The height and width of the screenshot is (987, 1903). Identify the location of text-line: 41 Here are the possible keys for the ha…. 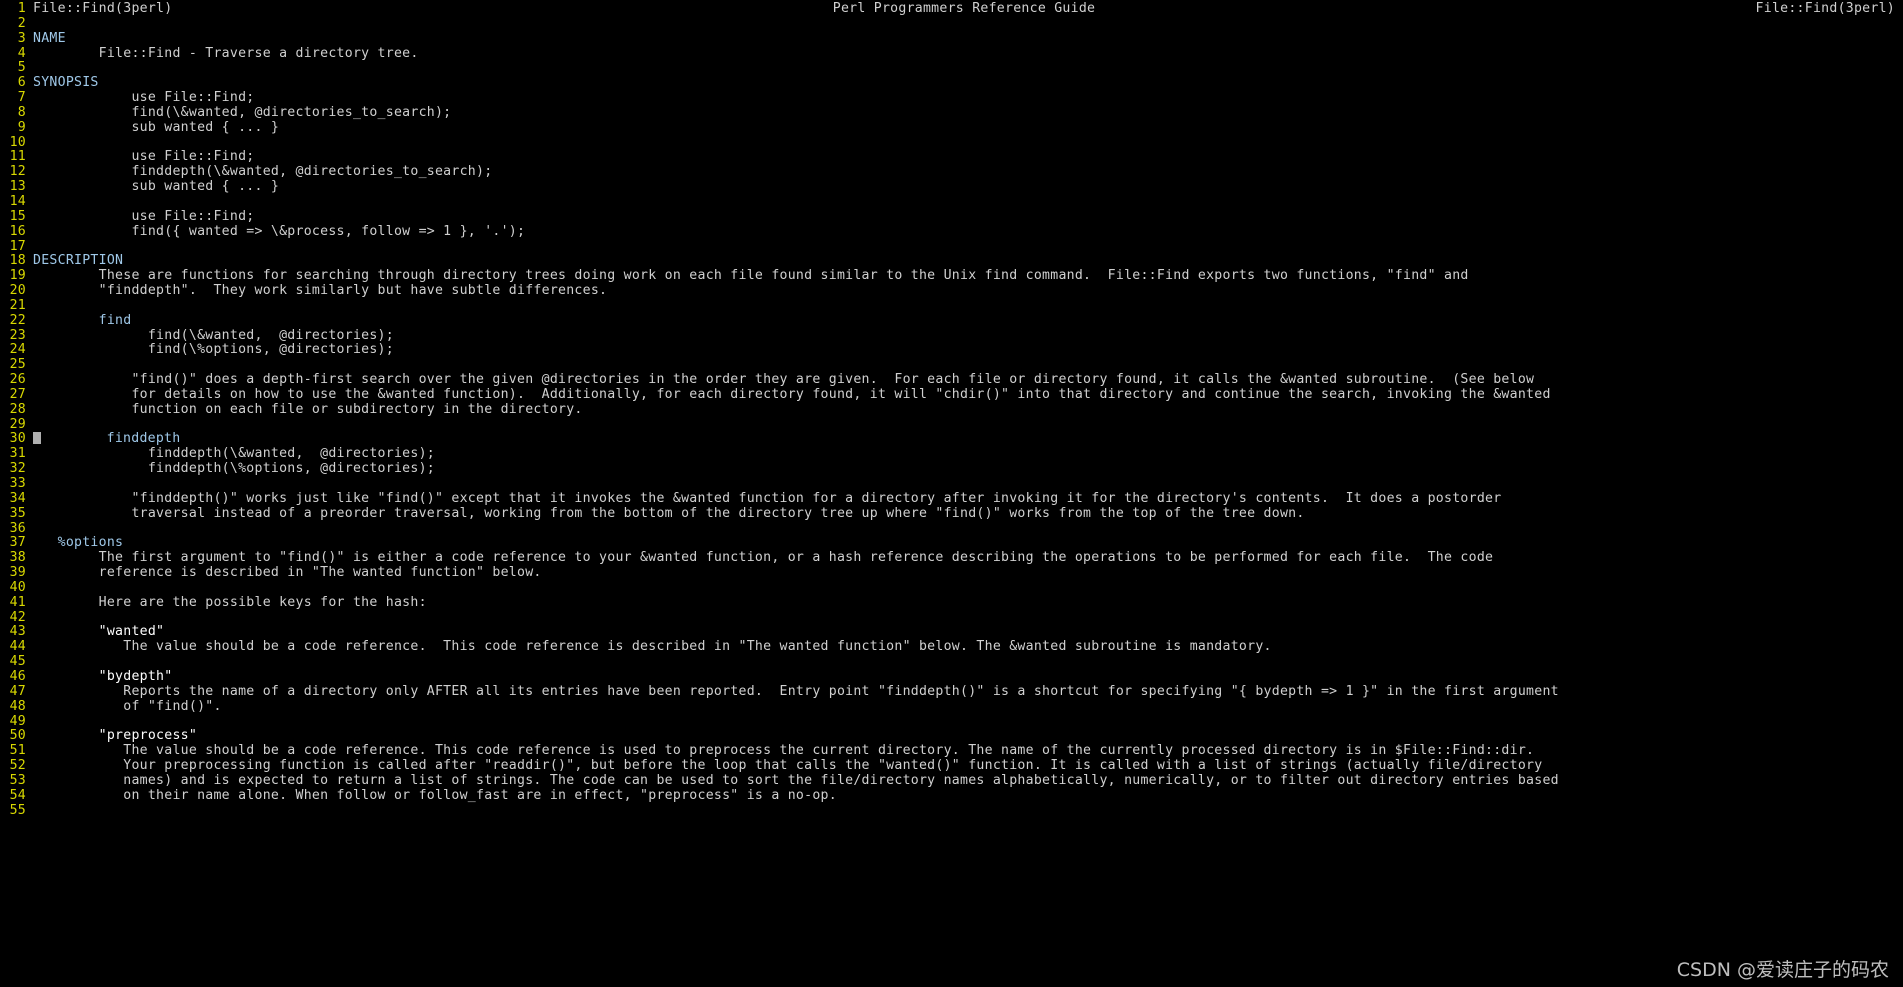
(951, 602).